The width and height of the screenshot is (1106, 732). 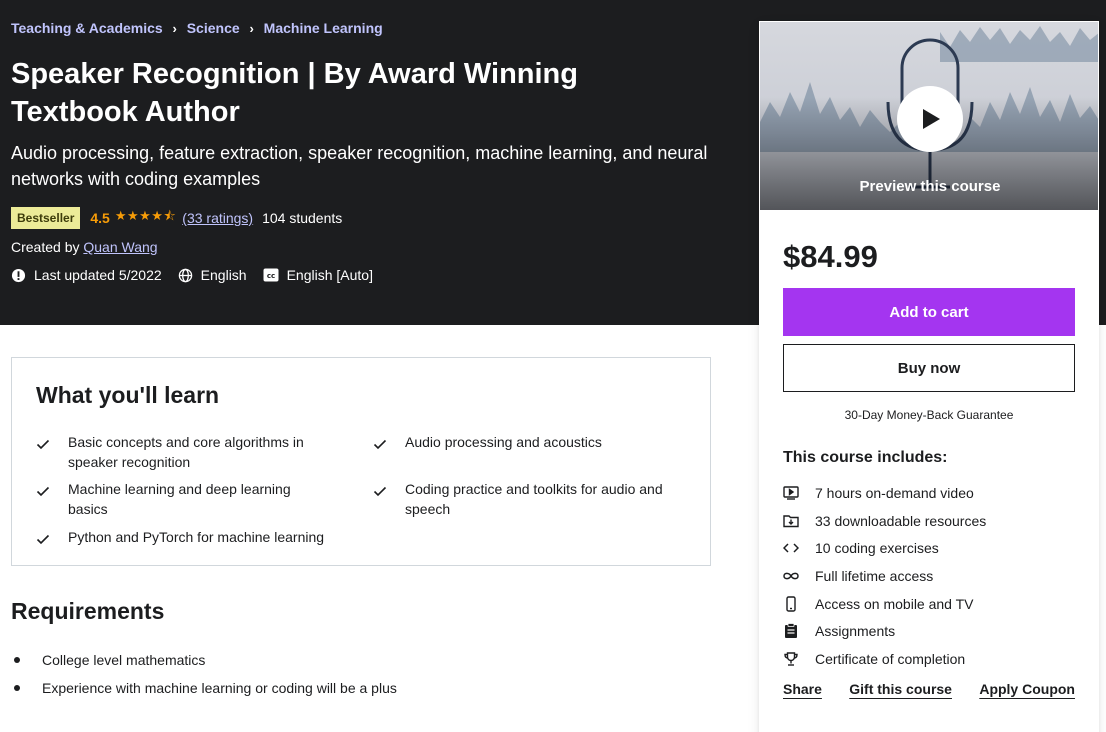 I want to click on play-icon, so click(x=931, y=119).